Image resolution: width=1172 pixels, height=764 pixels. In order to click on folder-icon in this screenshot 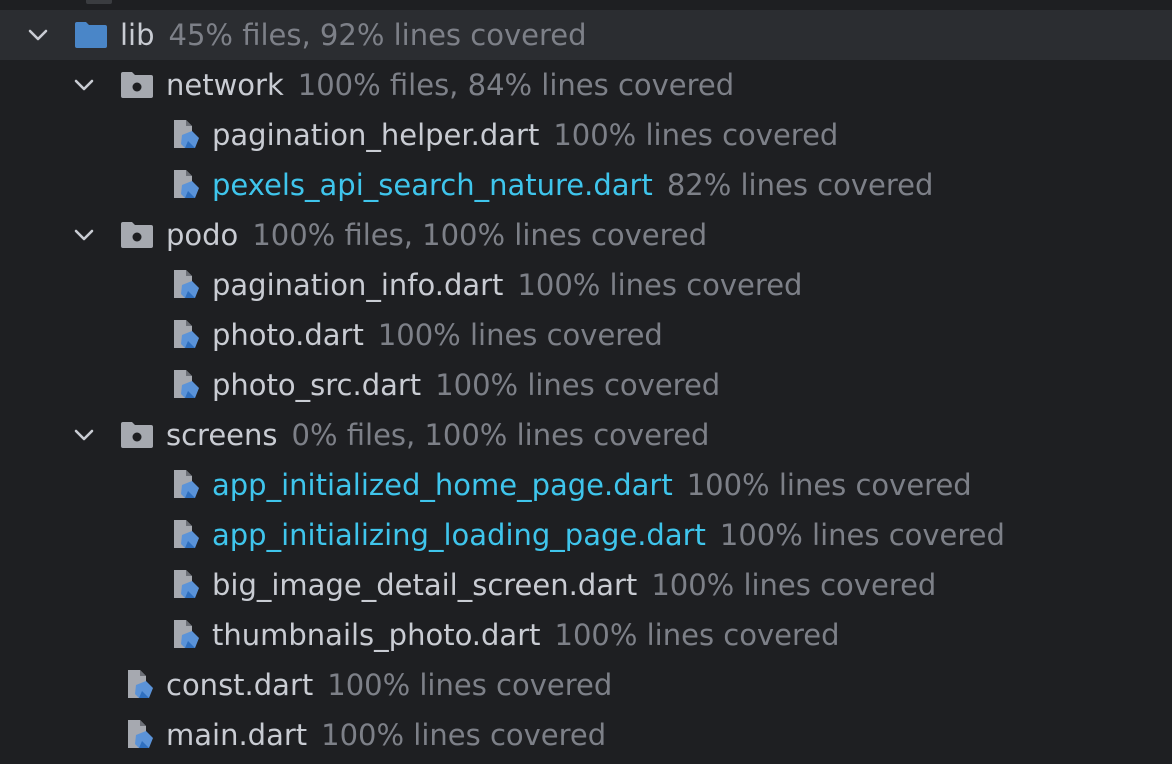, I will do `click(91, 35)`.